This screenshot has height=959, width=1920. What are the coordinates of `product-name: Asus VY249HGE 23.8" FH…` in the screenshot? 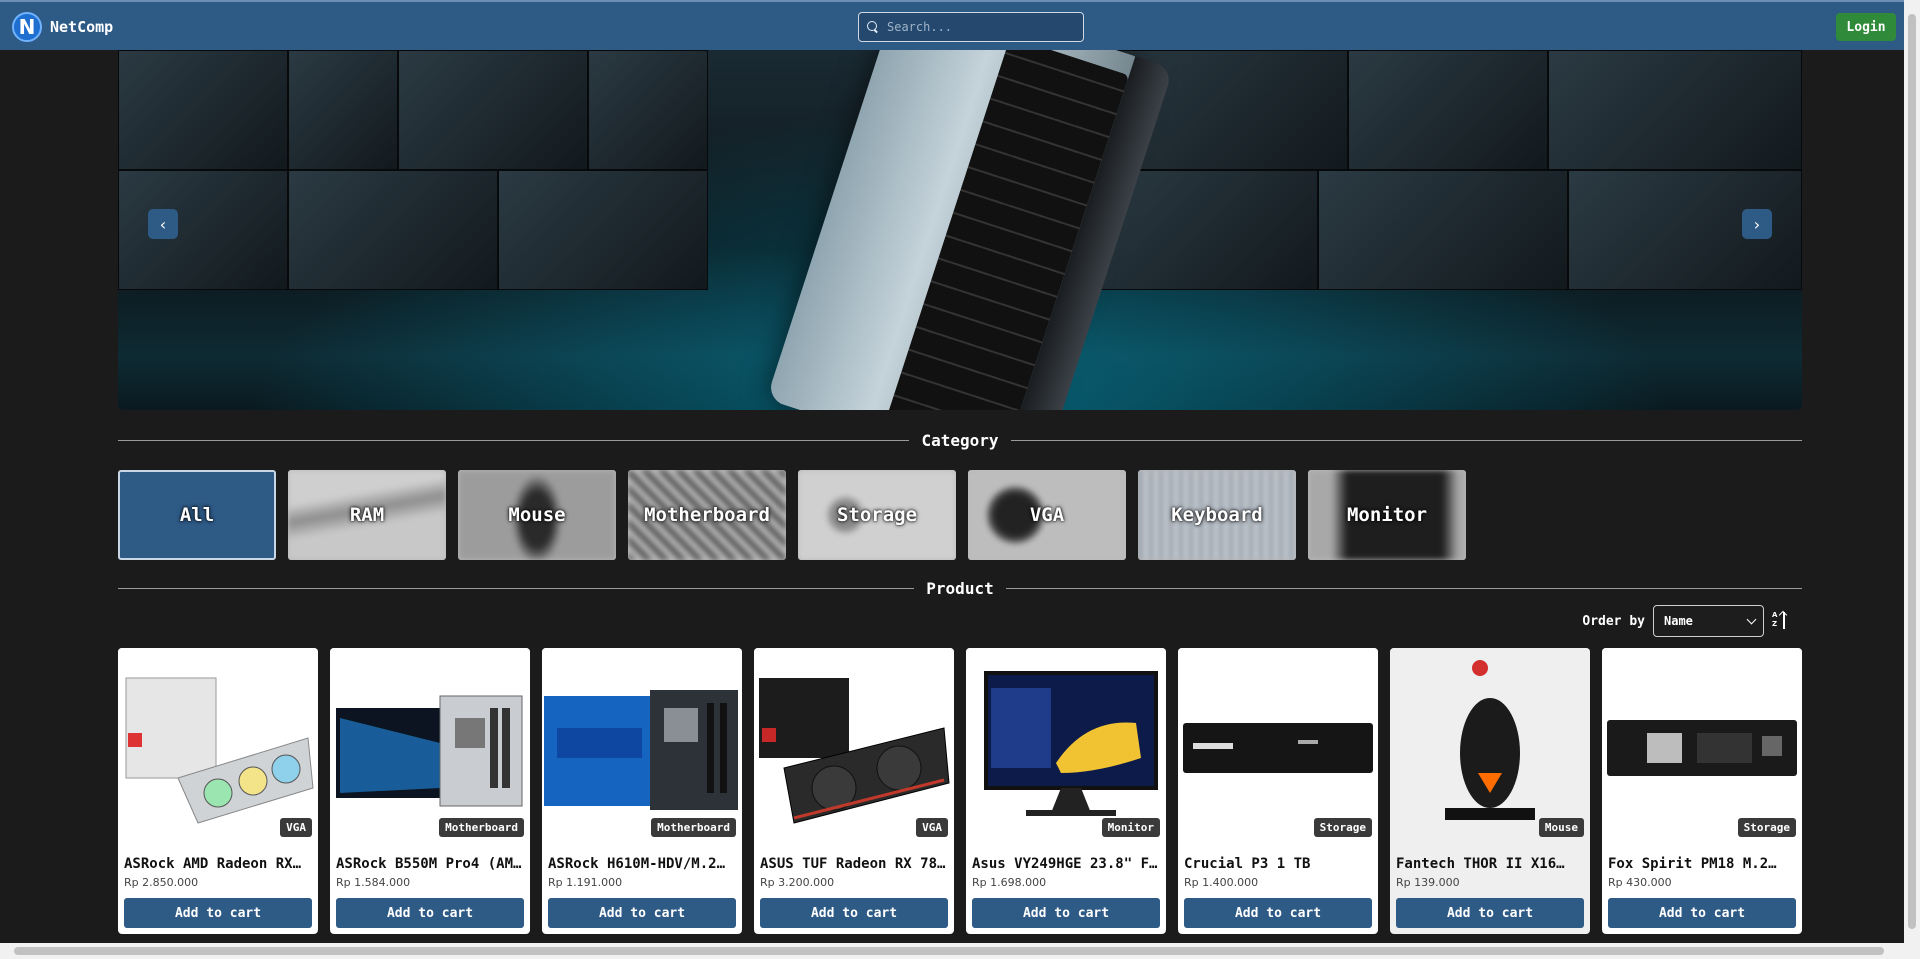 It's located at (1066, 864).